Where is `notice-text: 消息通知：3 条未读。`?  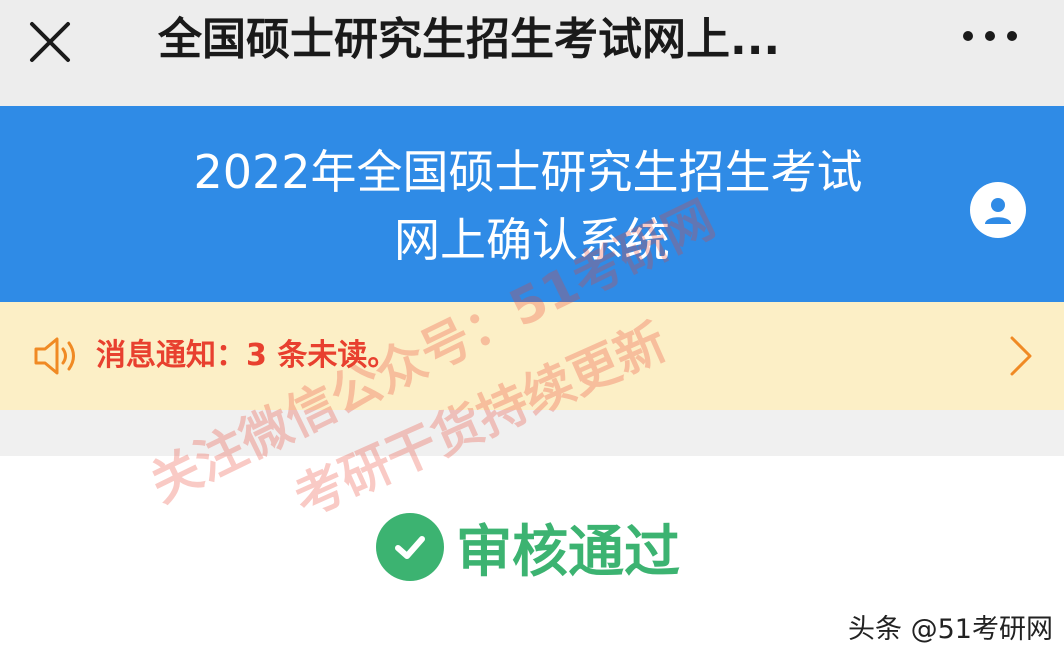
notice-text: 消息通知：3 条未读。 is located at coordinates (247, 355).